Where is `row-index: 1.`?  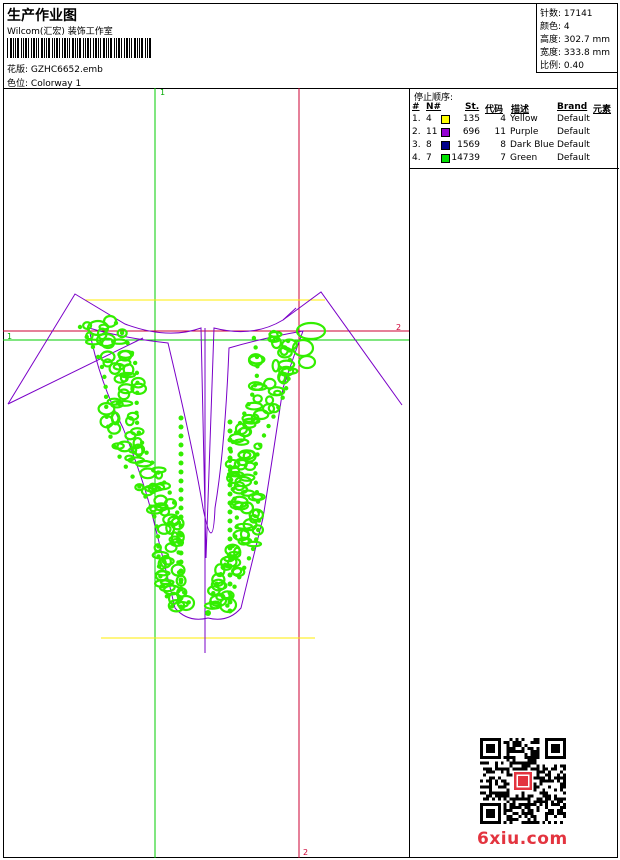
row-index: 1. is located at coordinates (416, 119).